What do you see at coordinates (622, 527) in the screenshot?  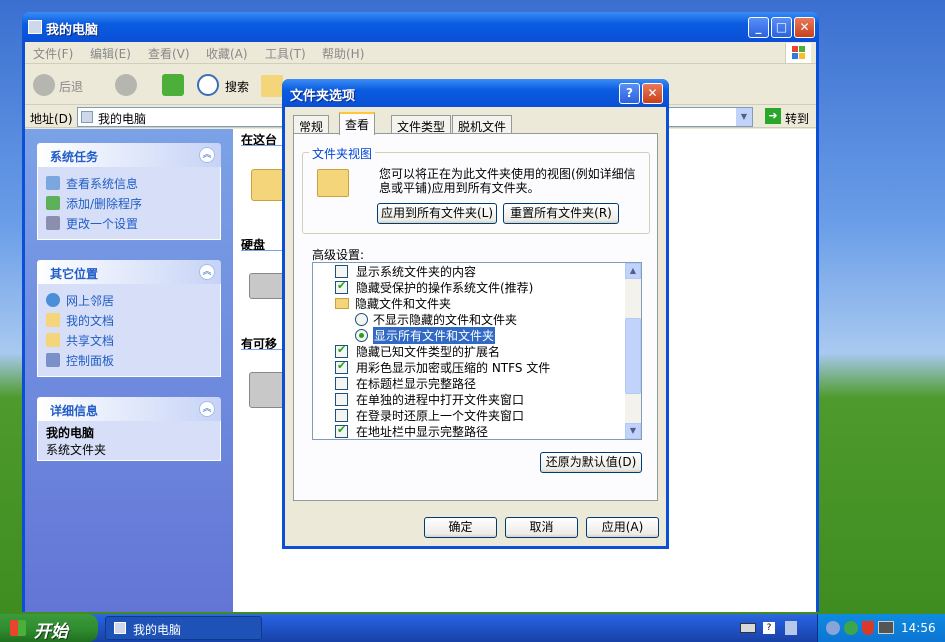 I see `apply-button: 应用(A)` at bounding box center [622, 527].